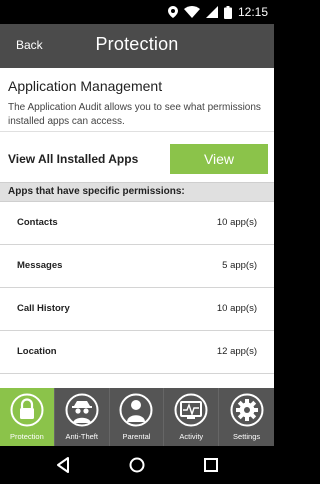 This screenshot has width=320, height=484. I want to click on nav-home-icon, so click(137, 465).